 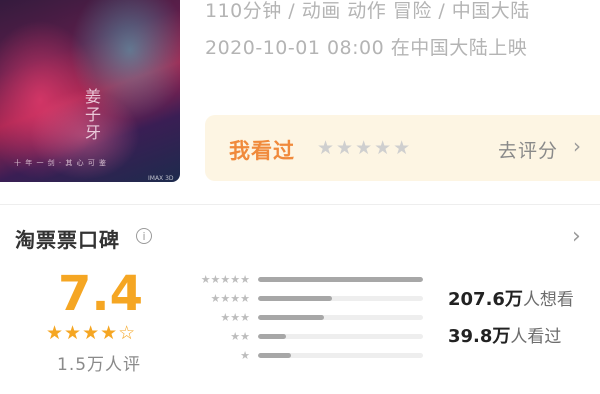 What do you see at coordinates (367, 11) in the screenshot?
I see `movie-meta-duration-genre: 110分钟 / 动画 动作 冒险 / 中国大陆` at bounding box center [367, 11].